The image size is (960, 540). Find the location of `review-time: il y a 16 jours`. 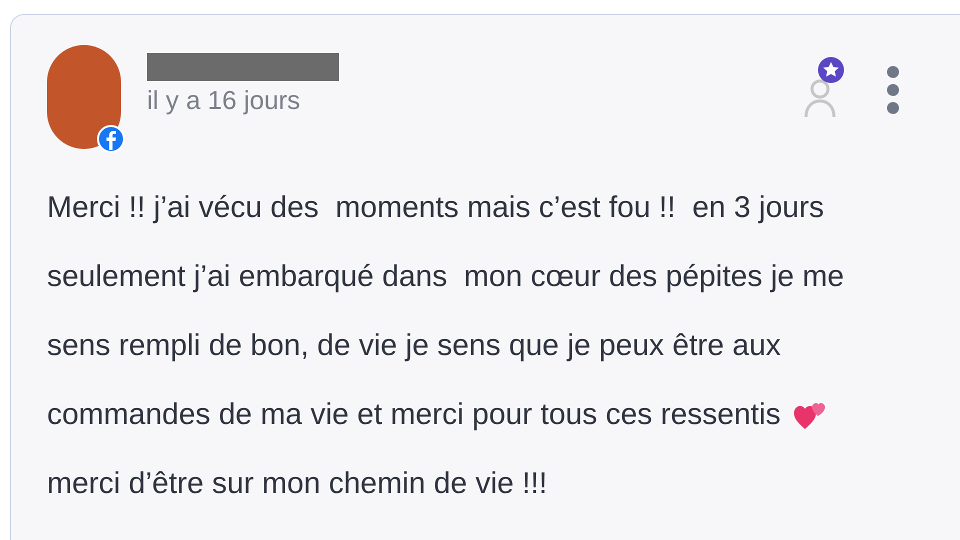

review-time: il y a 16 jours is located at coordinates (224, 100).